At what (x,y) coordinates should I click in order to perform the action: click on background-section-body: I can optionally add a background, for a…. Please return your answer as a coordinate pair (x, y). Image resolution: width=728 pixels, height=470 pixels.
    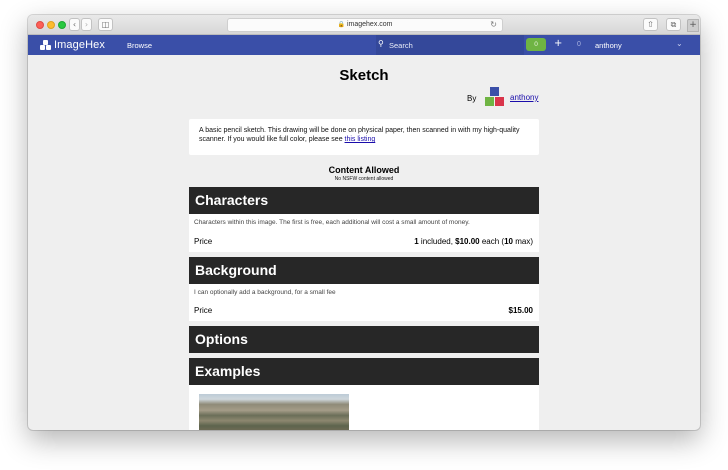
    Looking at the image, I should click on (364, 302).